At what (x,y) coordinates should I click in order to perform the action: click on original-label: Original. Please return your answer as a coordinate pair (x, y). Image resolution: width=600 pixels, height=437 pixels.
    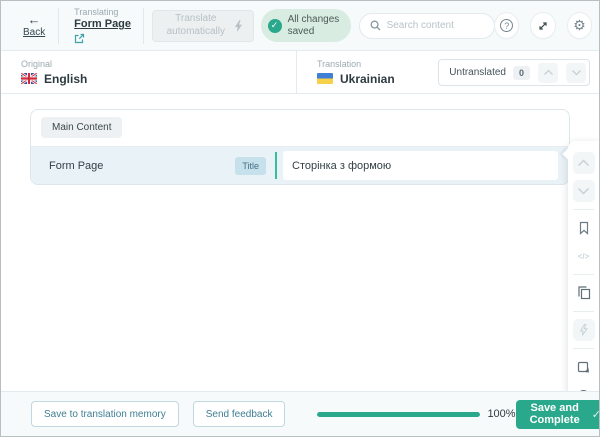
    Looking at the image, I should click on (37, 63).